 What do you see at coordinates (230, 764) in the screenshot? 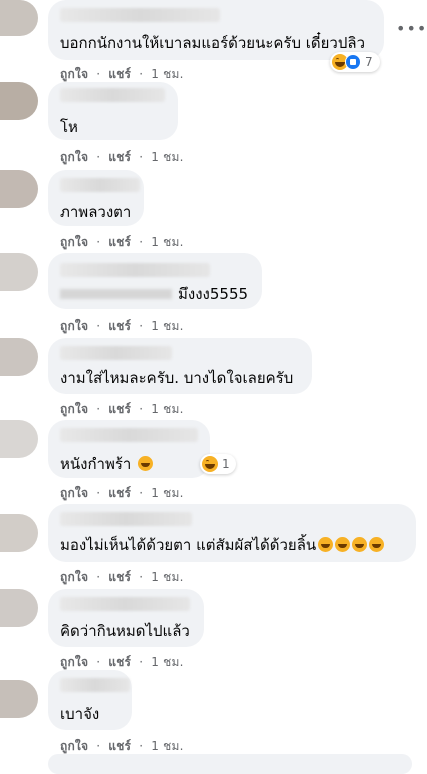
I see `next-comment-bubble-partial` at bounding box center [230, 764].